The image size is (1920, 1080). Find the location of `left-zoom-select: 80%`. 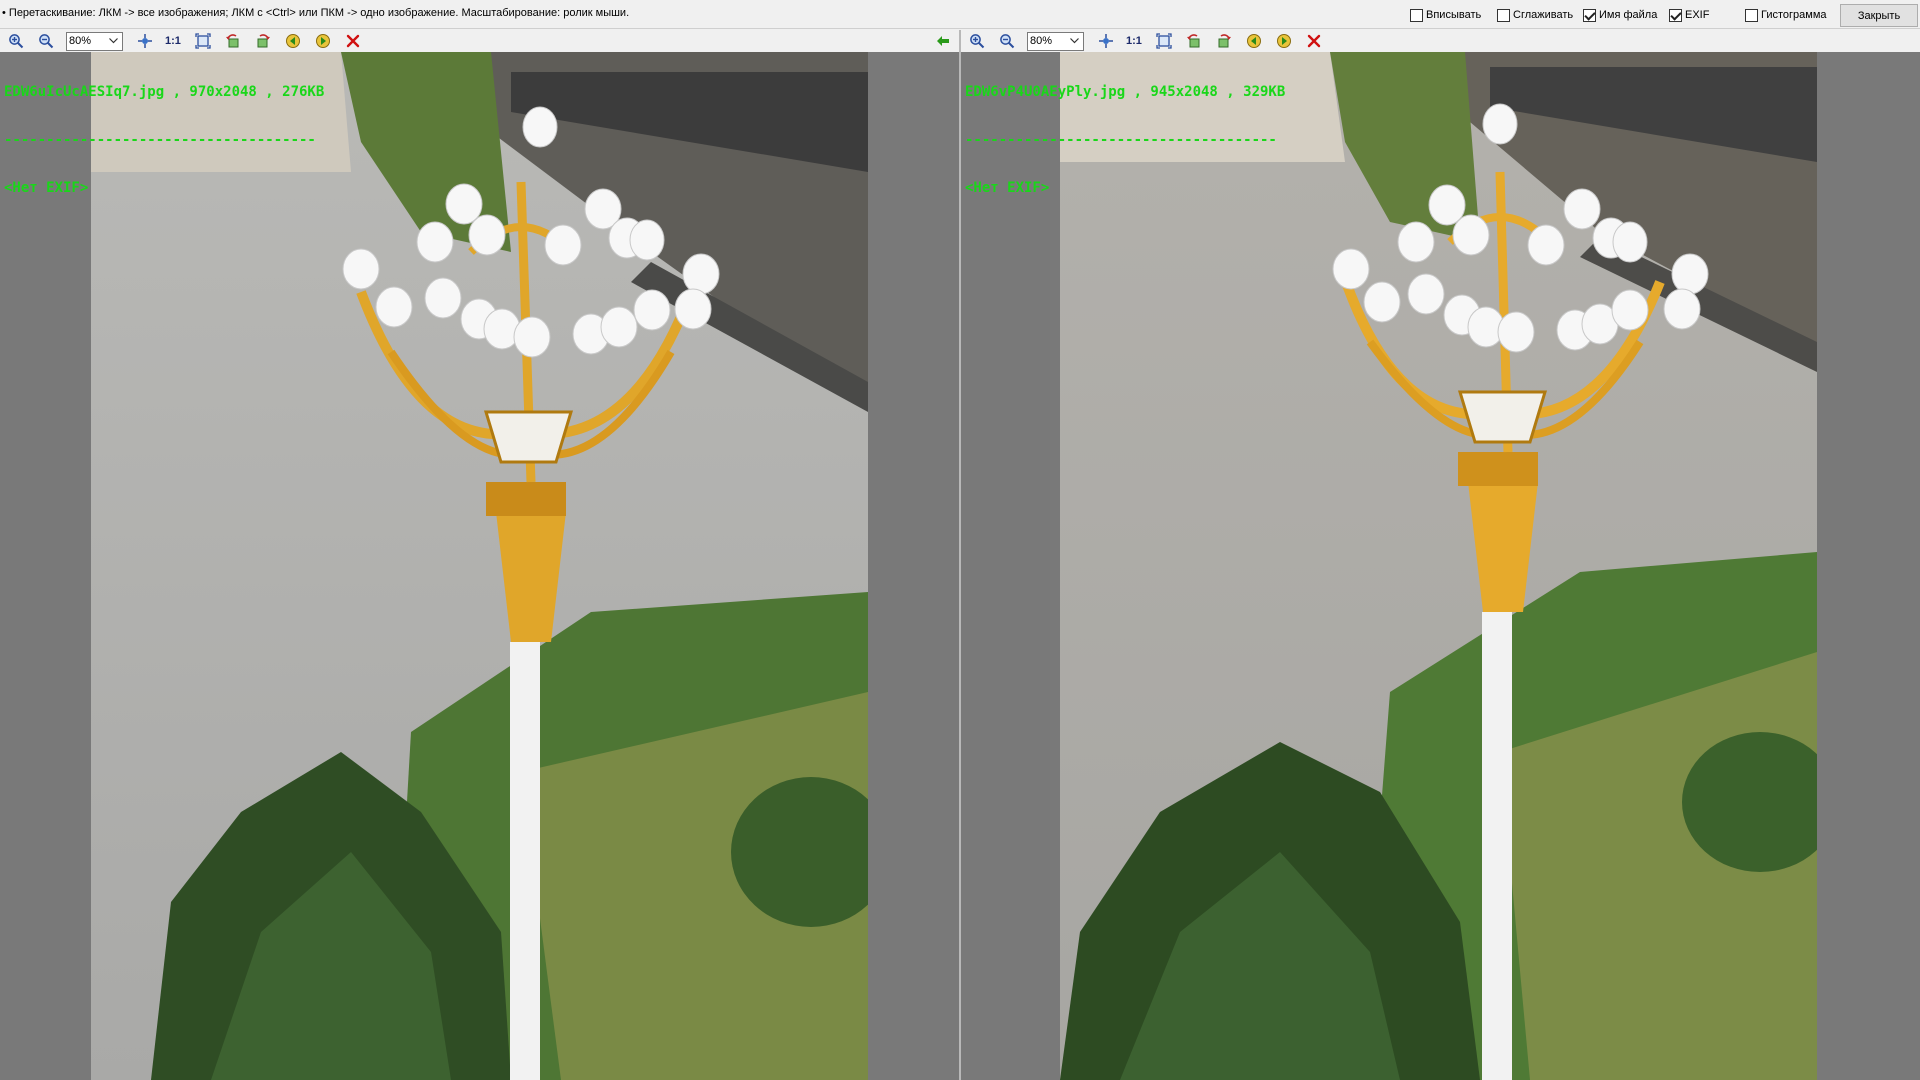

left-zoom-select: 80% is located at coordinates (94, 41).